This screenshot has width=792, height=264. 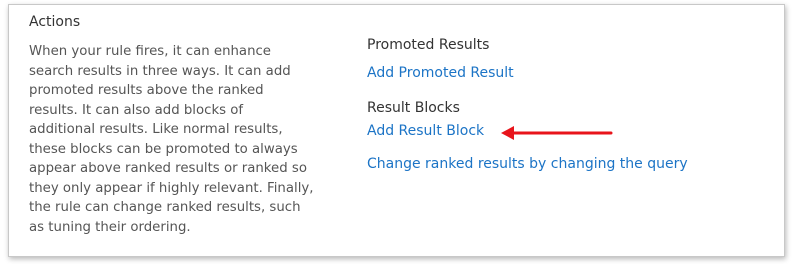 I want to click on description-line: appear above ranked results or ranked so, so click(x=168, y=168).